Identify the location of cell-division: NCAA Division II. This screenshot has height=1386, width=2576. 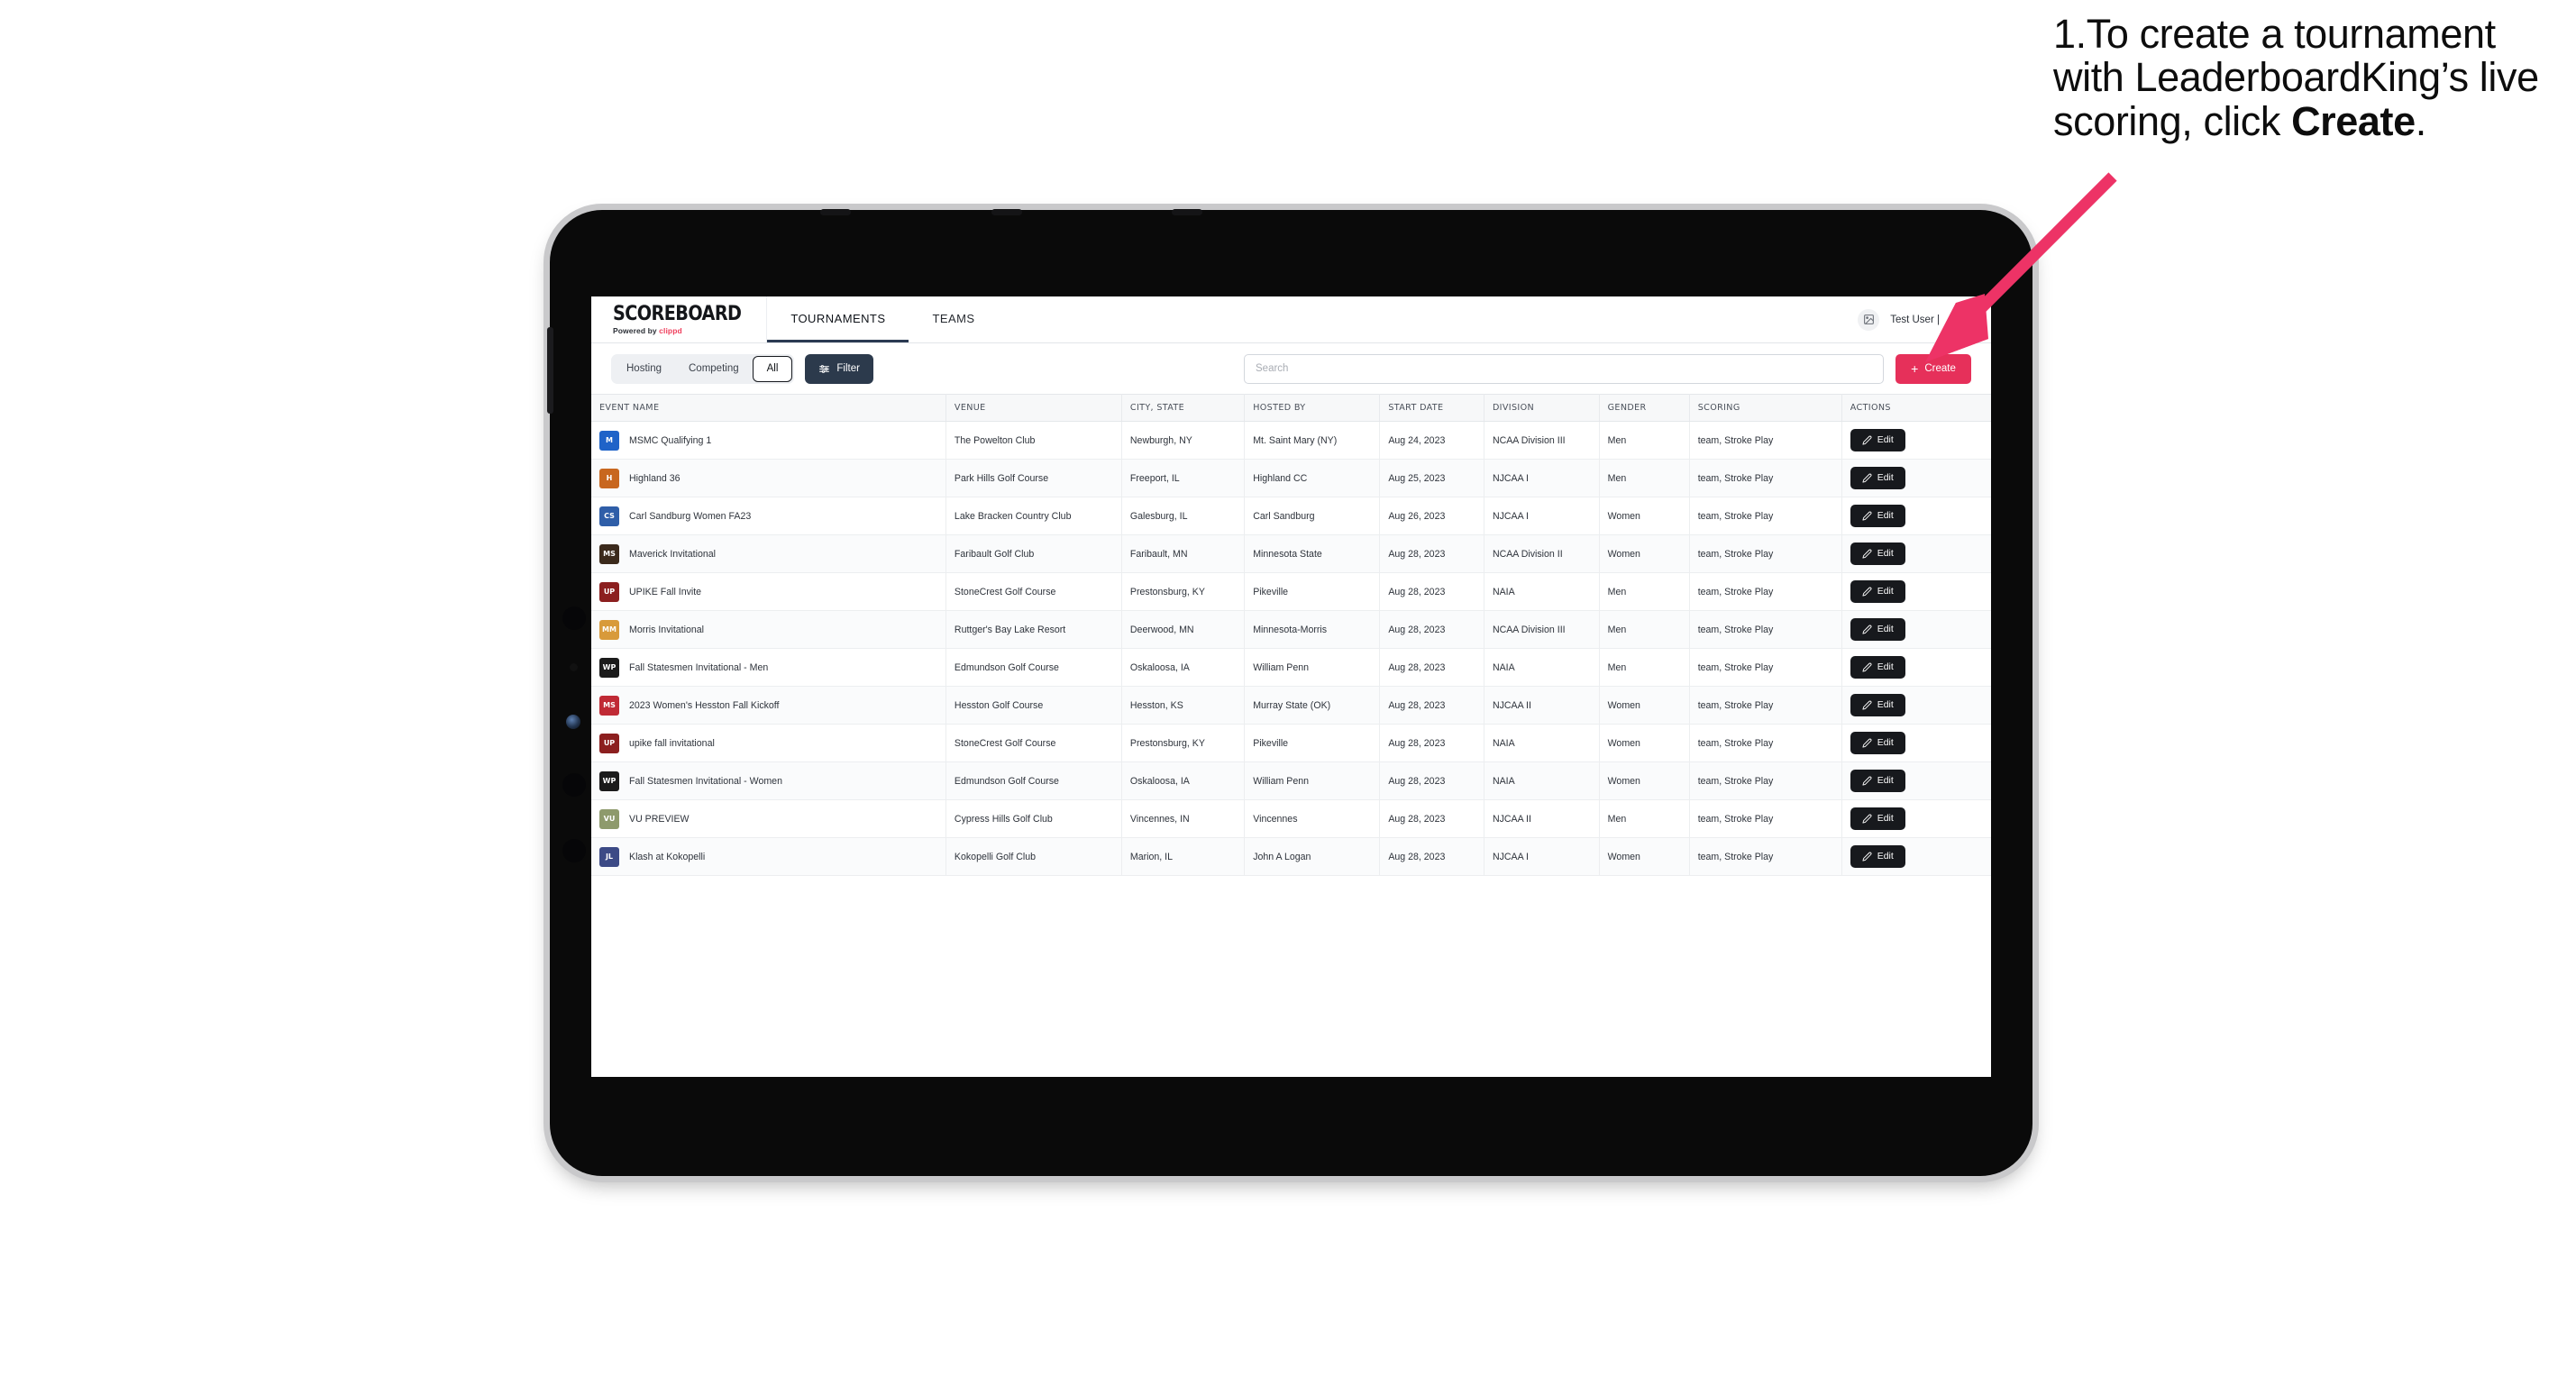
(1542, 553).